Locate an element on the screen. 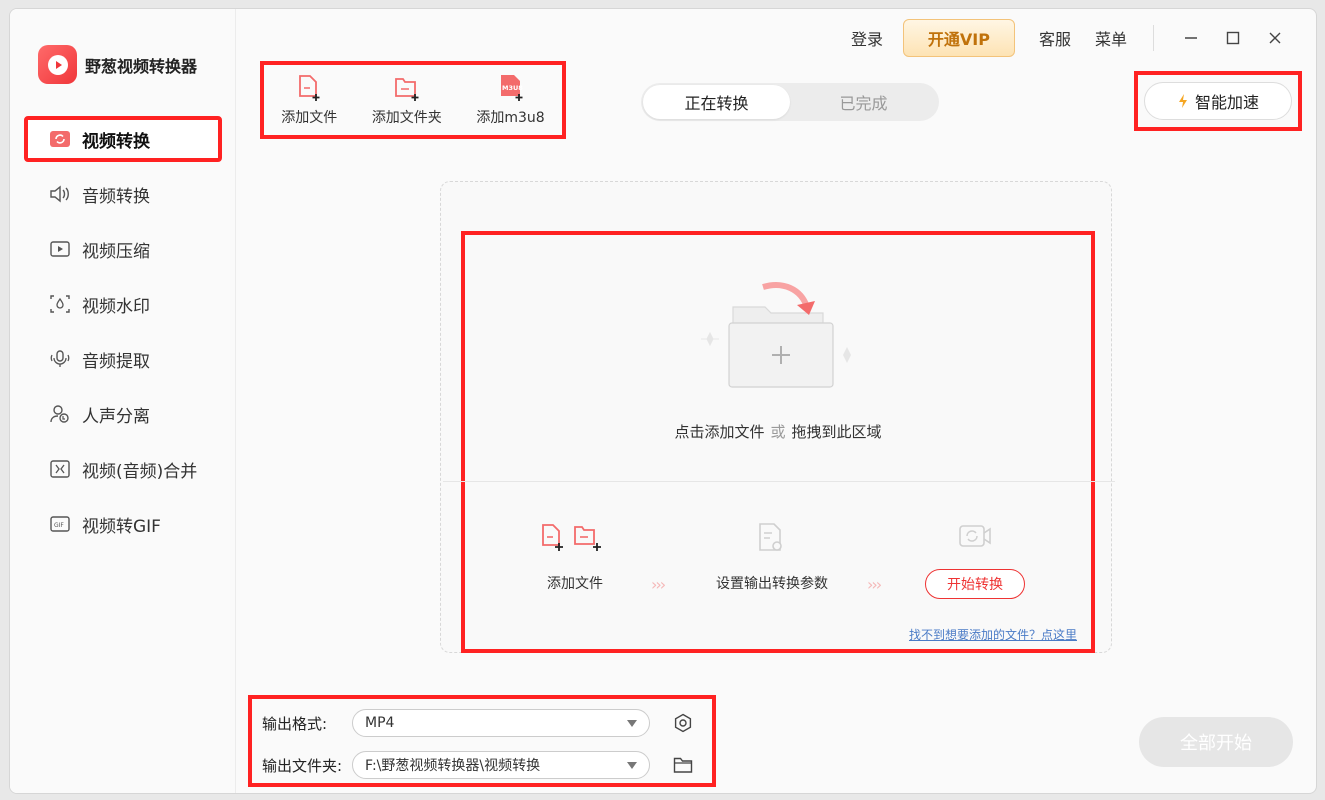 The height and width of the screenshot is (800, 1325). output-settings: 输出格式: MP4 输出文件夹: F:\野葱视频转换器\视频转换 is located at coordinates (482, 741).